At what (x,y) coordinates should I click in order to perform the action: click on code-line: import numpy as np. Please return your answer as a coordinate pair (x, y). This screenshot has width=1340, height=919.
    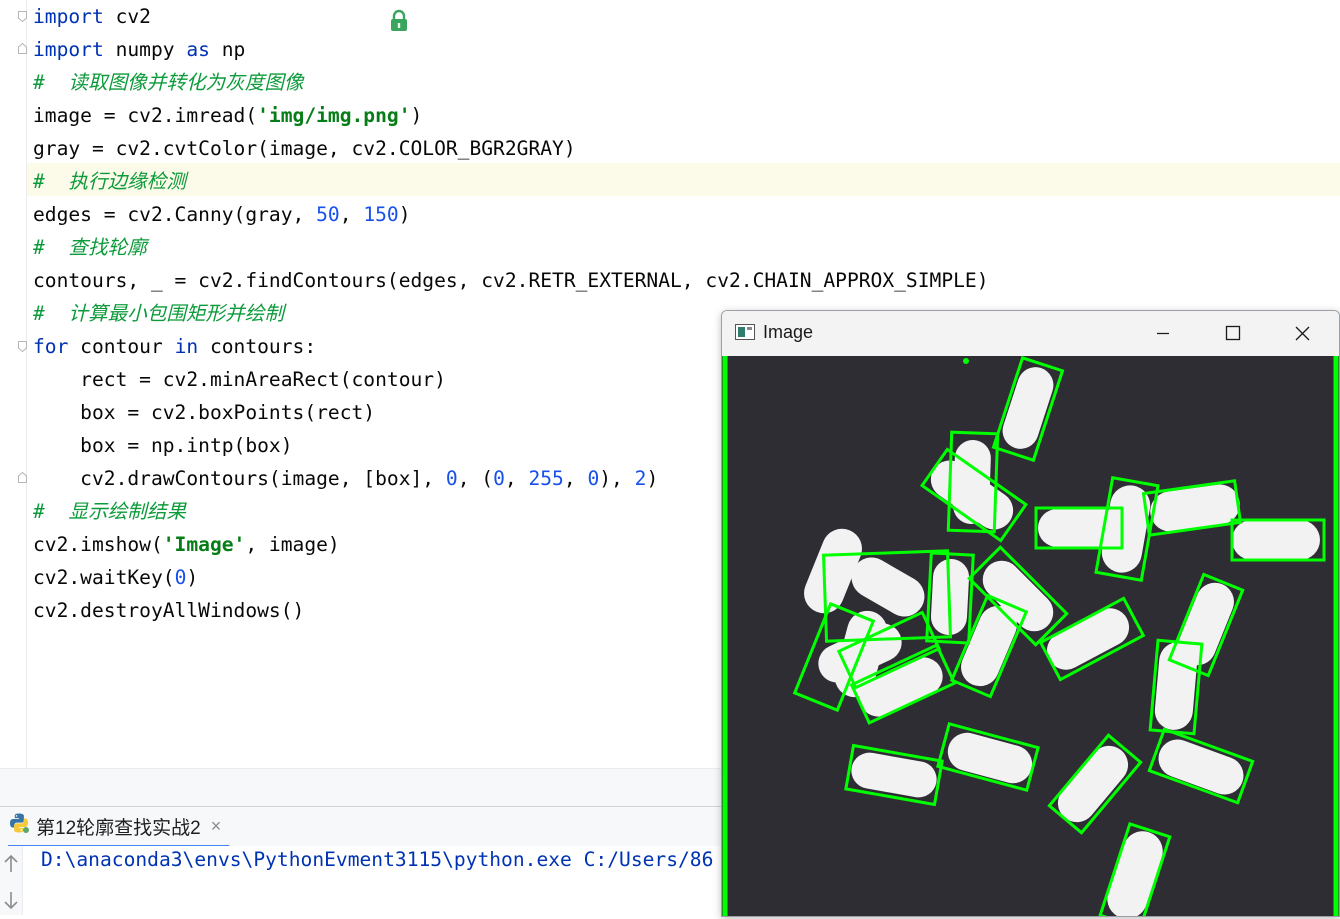
    Looking at the image, I should click on (139, 49).